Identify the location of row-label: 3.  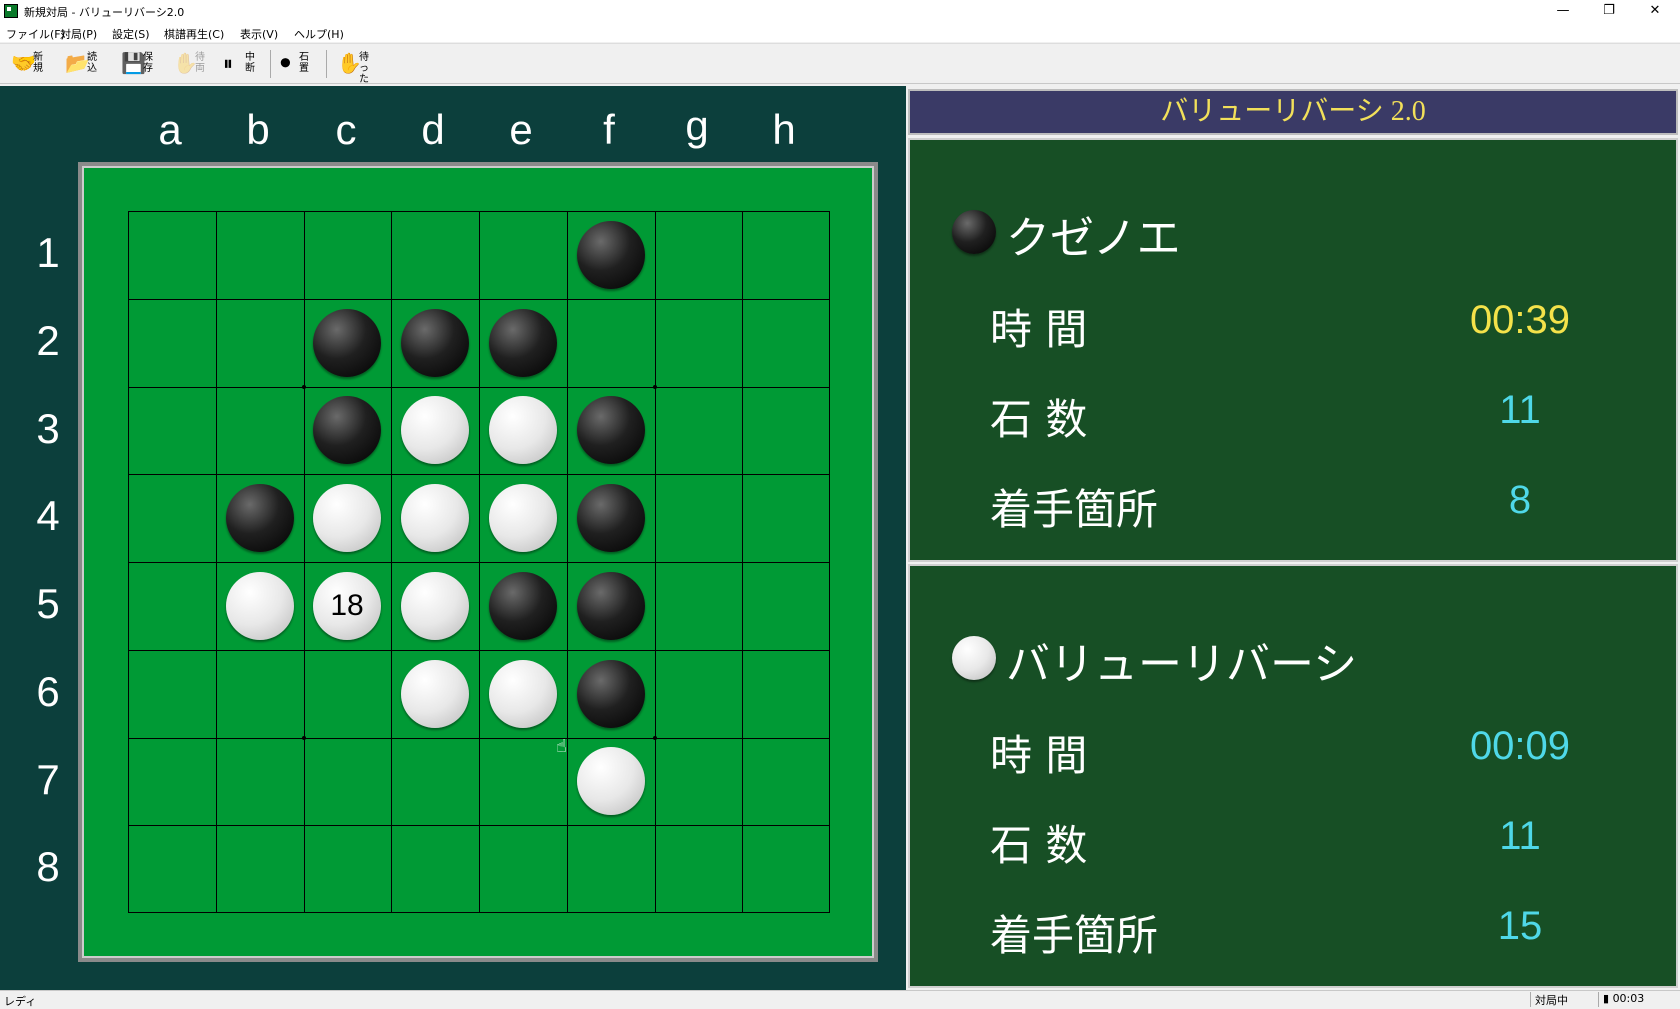
(48, 428).